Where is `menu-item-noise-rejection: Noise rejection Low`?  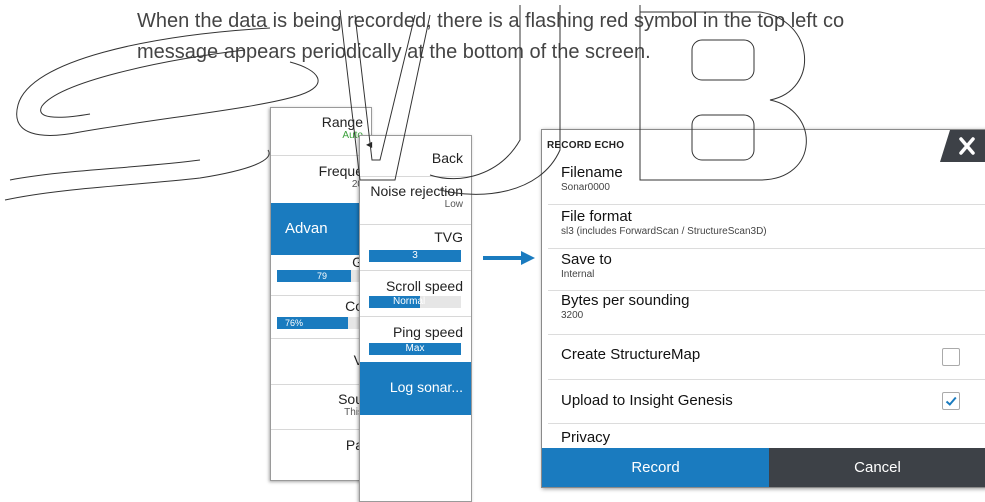
menu-item-noise-rejection: Noise rejection Low is located at coordinates (416, 196).